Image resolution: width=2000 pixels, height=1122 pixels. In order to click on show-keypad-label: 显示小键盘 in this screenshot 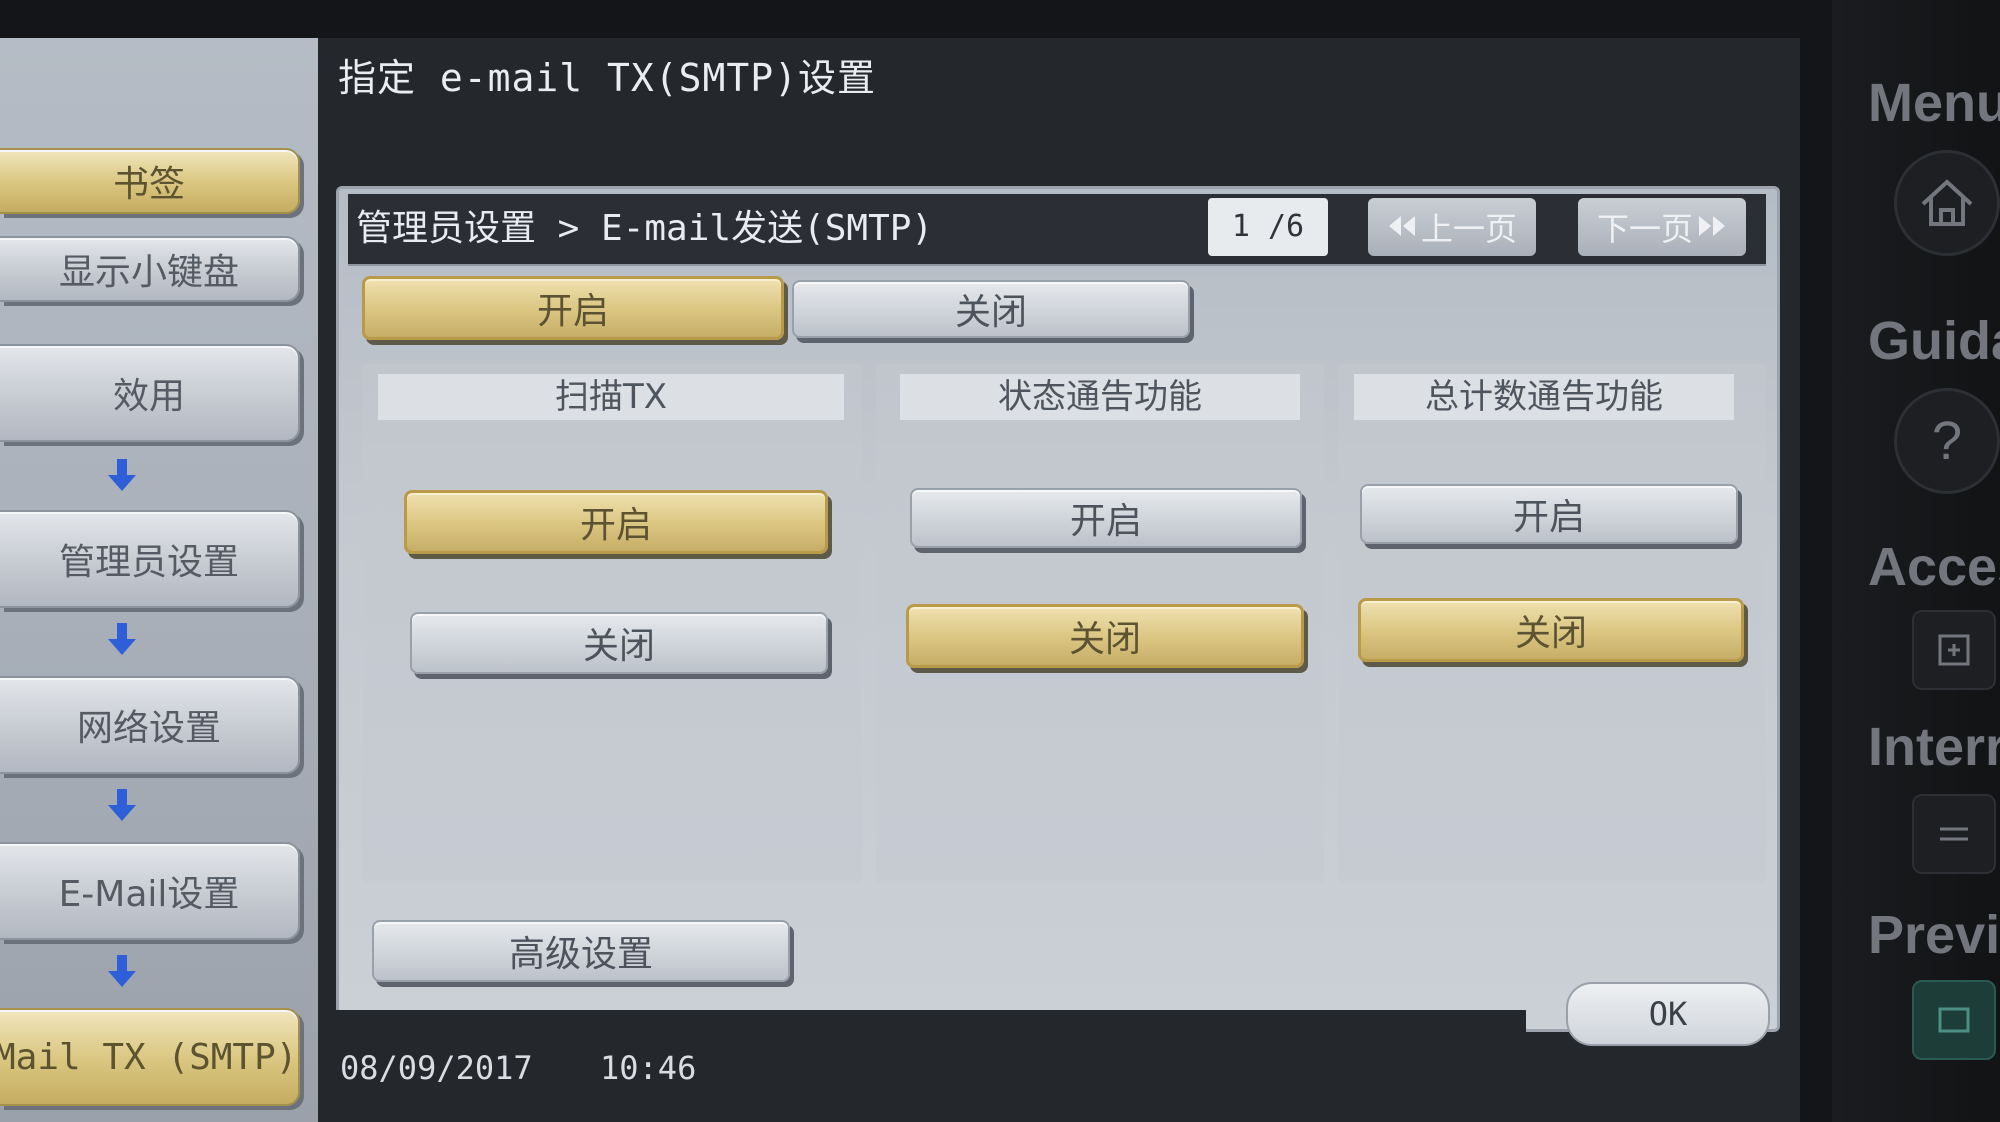, I will do `click(148, 272)`.